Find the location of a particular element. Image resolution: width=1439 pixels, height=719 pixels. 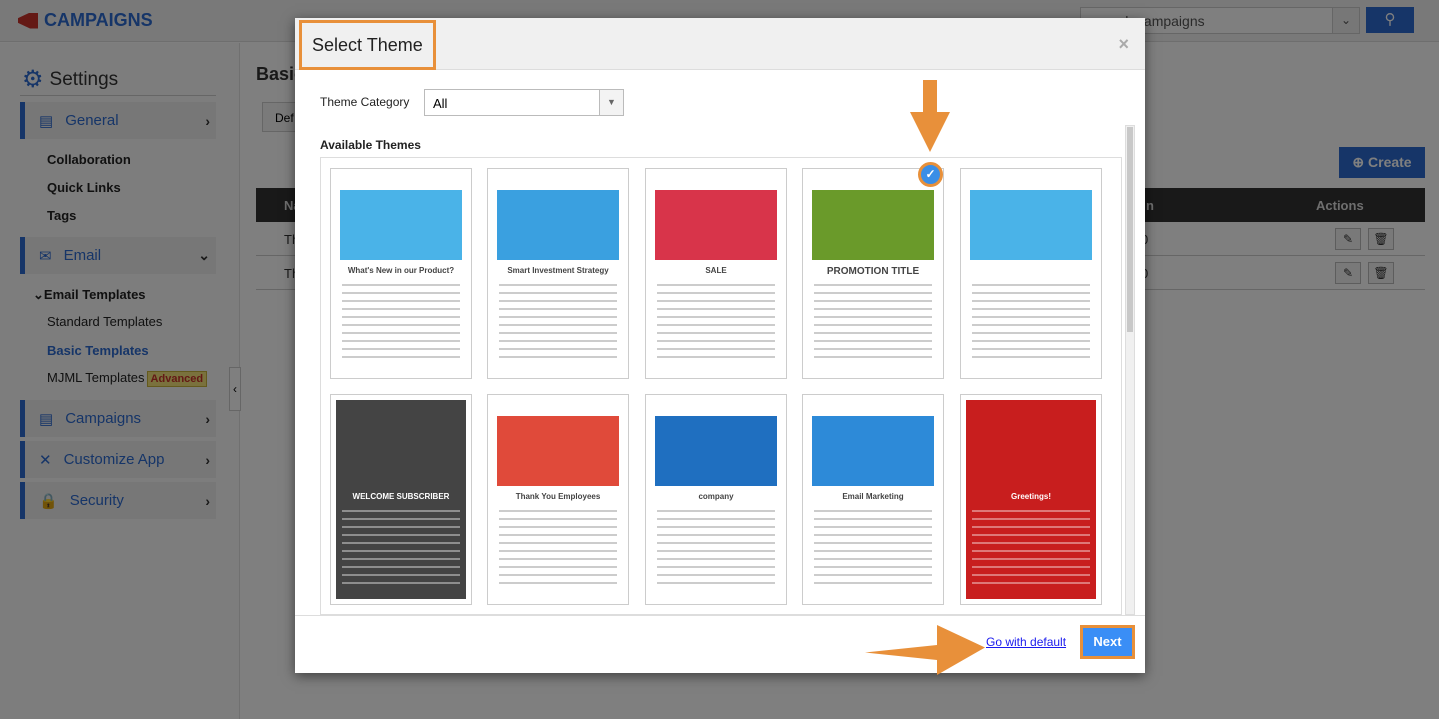

theme-card: PROMOTION TITLE is located at coordinates (873, 273).